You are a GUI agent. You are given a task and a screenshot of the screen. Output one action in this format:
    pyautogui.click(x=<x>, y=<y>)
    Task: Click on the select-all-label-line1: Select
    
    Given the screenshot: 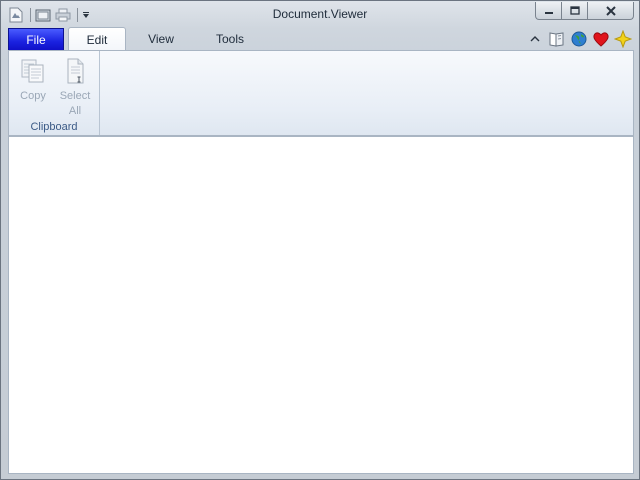 What is the action you would take?
    pyautogui.click(x=75, y=96)
    